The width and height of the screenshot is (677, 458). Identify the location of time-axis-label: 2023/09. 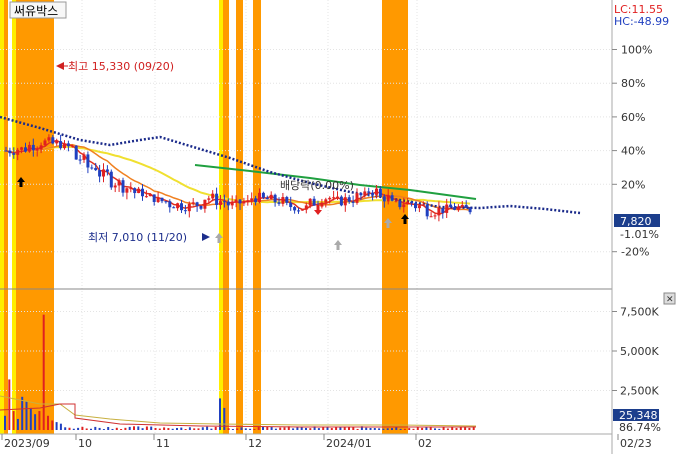
(27, 443).